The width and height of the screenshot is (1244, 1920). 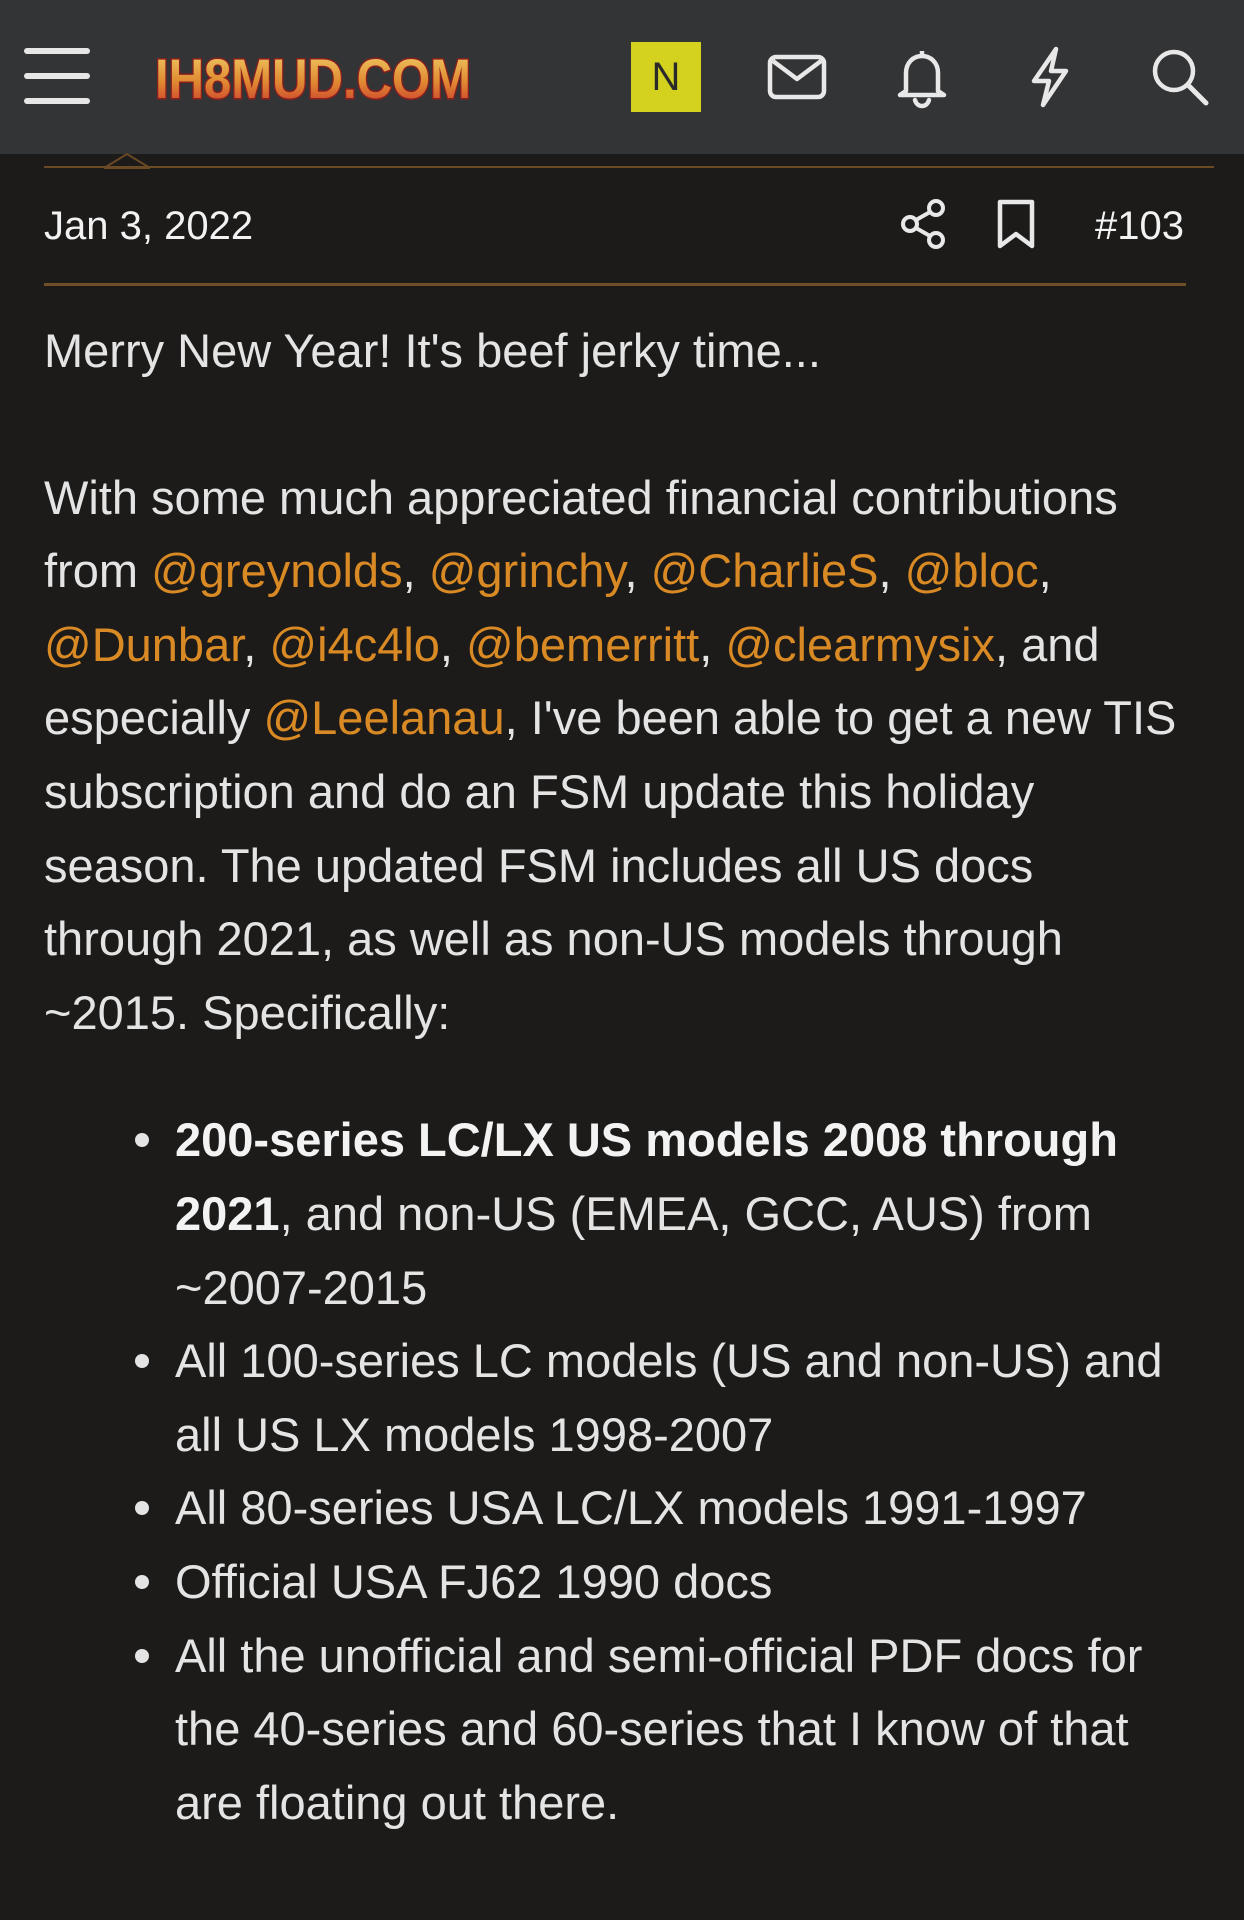 What do you see at coordinates (631, 1508) in the screenshot?
I see `list-item-text: All 80-series USA LC/LX models 1991-1997` at bounding box center [631, 1508].